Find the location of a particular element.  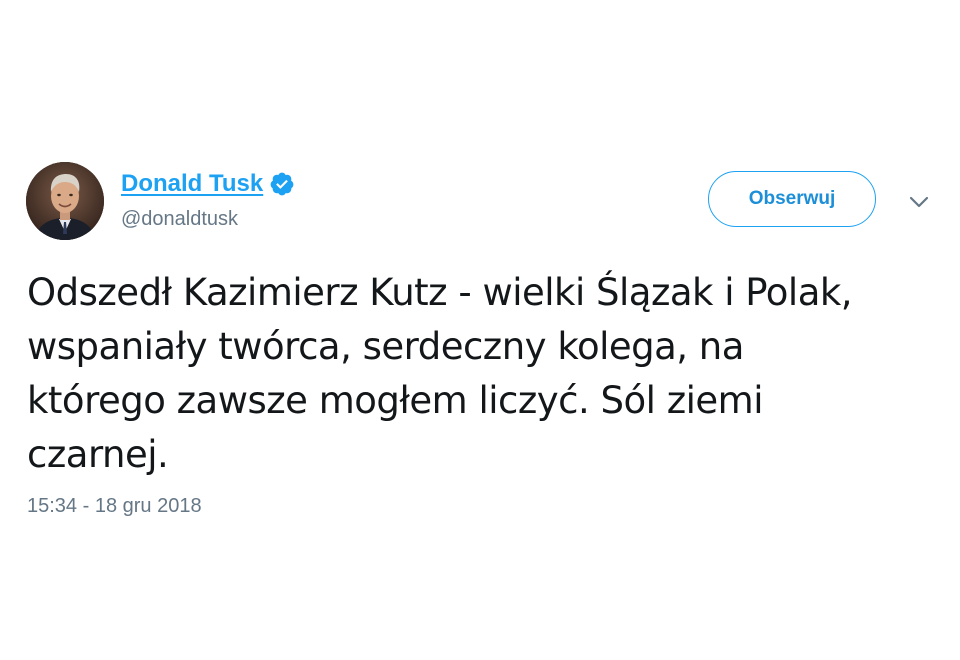

chevron-down-icon is located at coordinates (919, 202).